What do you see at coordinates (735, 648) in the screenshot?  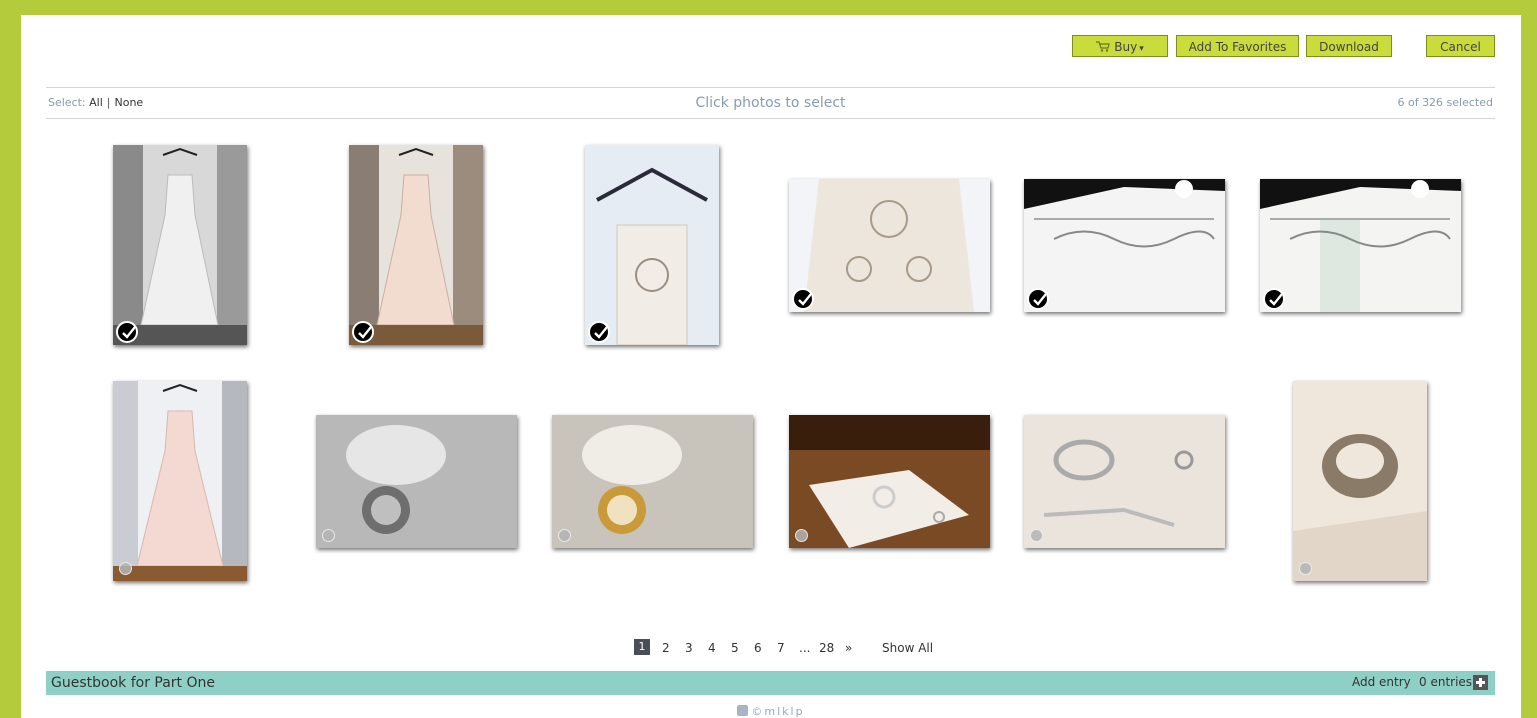 I see `page-link: 5` at bounding box center [735, 648].